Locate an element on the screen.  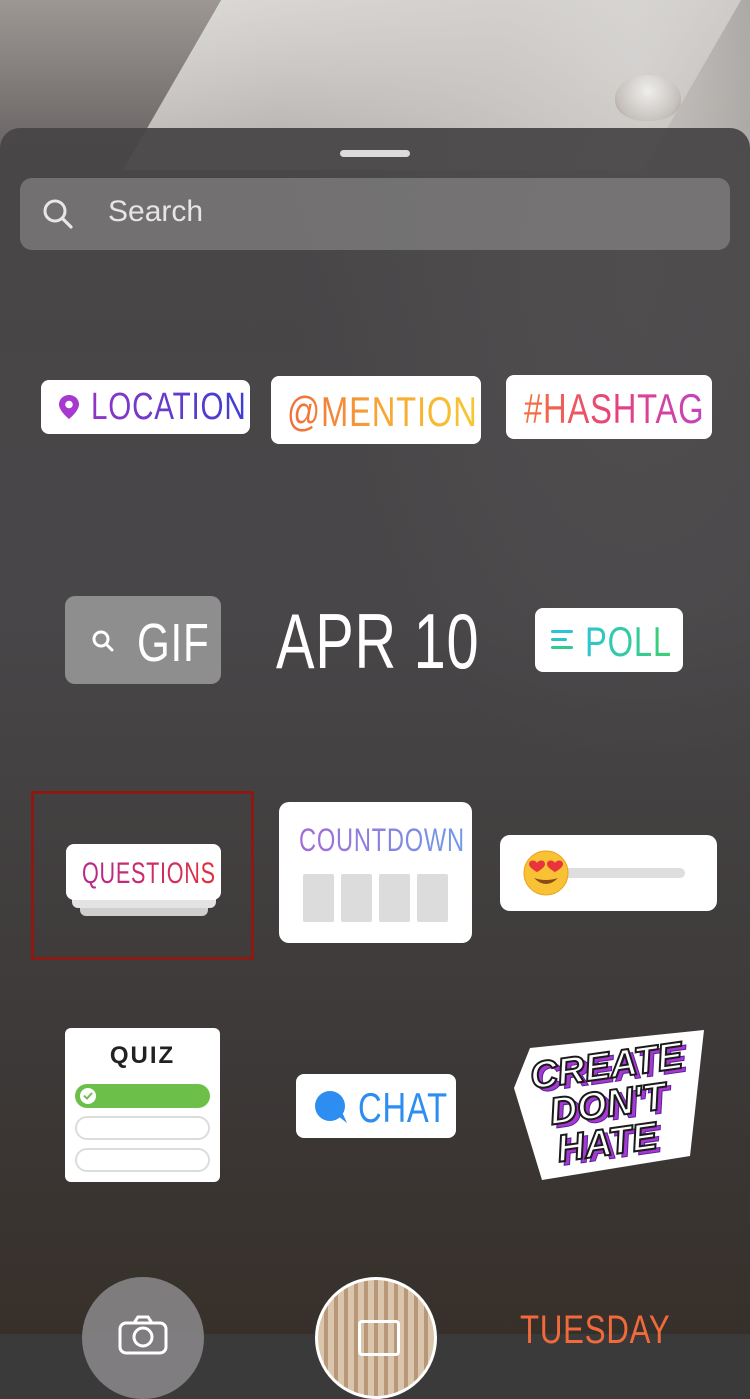
background-smoke-detector is located at coordinates (648, 98).